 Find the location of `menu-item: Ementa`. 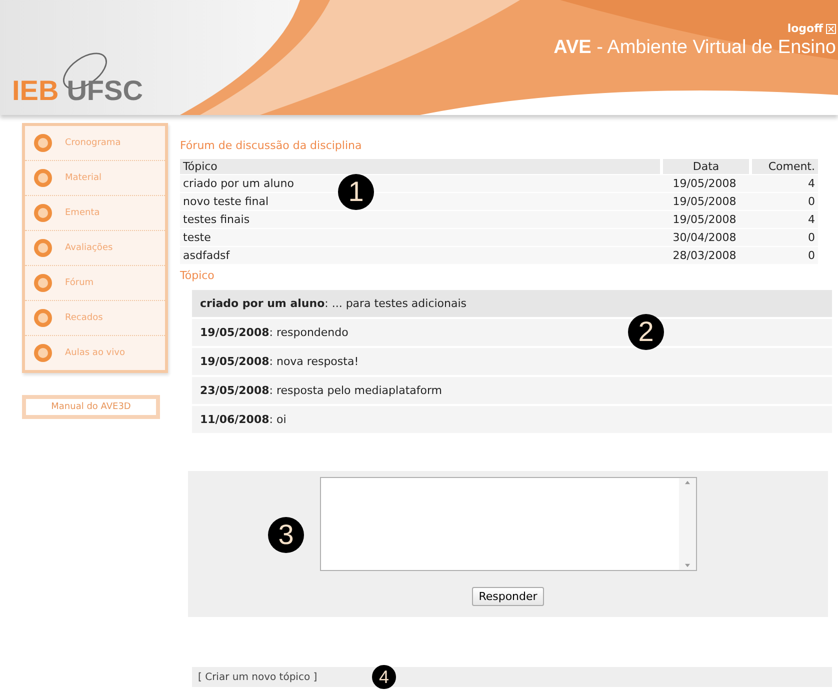

menu-item: Ementa is located at coordinates (95, 213).